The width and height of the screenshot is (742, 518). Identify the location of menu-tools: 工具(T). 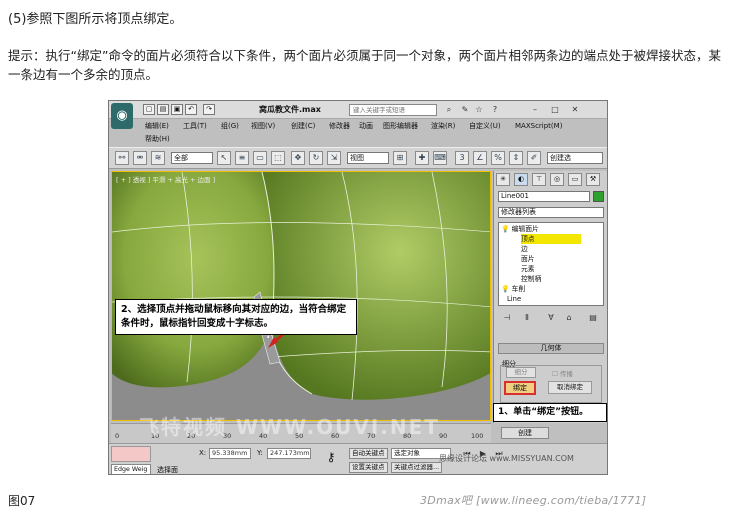
(195, 126).